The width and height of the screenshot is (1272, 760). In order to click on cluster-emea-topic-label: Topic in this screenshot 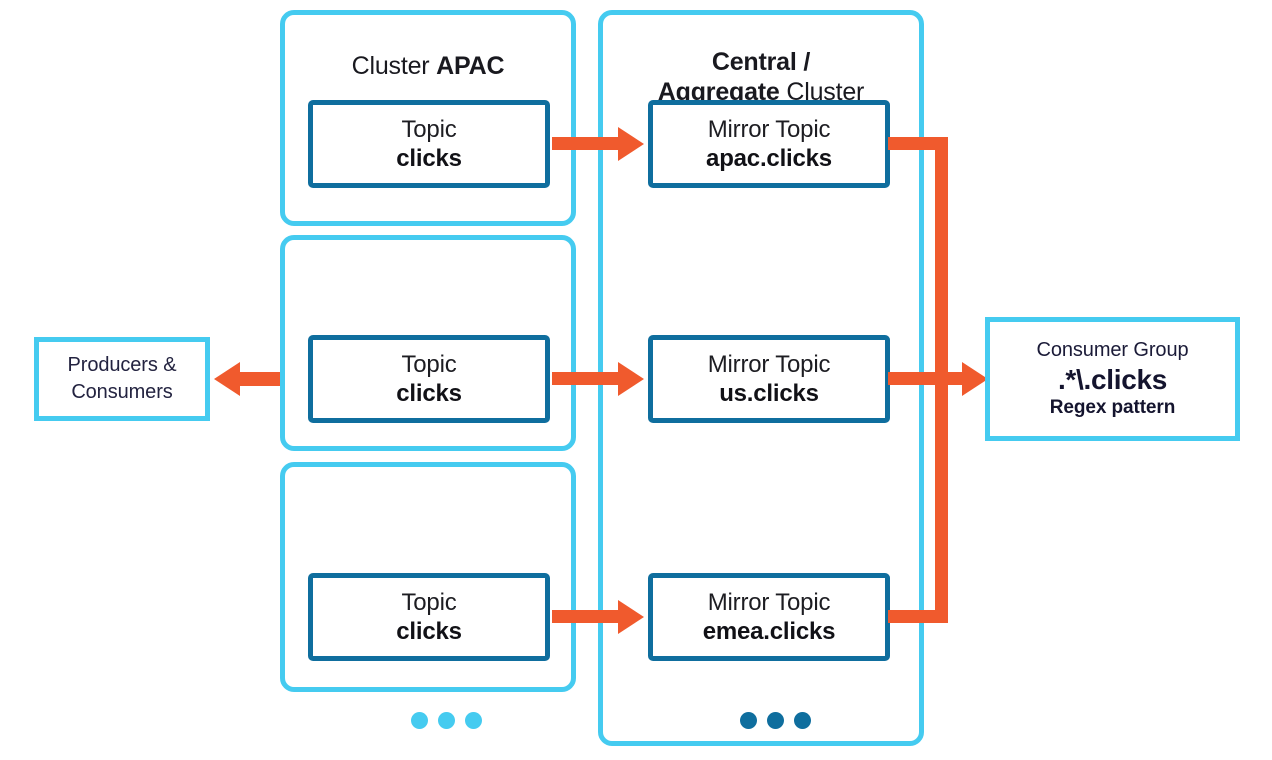, I will do `click(429, 602)`.